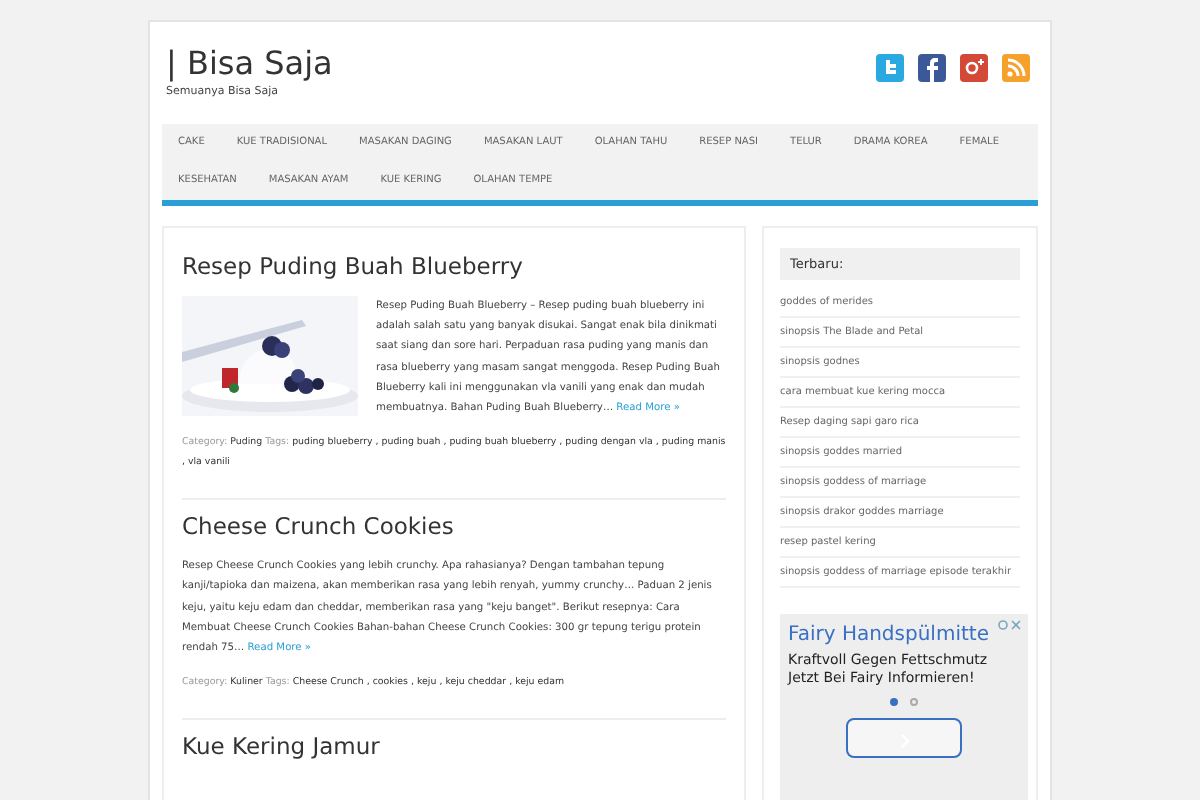 This screenshot has width=1200, height=800. Describe the element at coordinates (932, 68) in the screenshot. I see `facebook-icon` at that location.